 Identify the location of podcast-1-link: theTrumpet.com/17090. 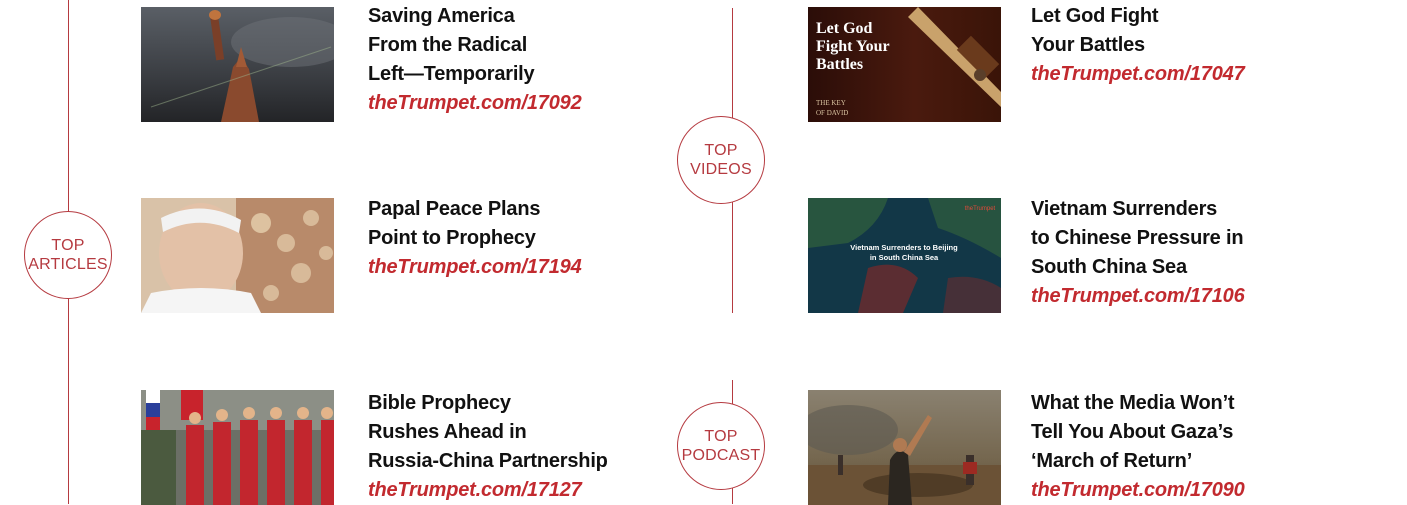
(1138, 490).